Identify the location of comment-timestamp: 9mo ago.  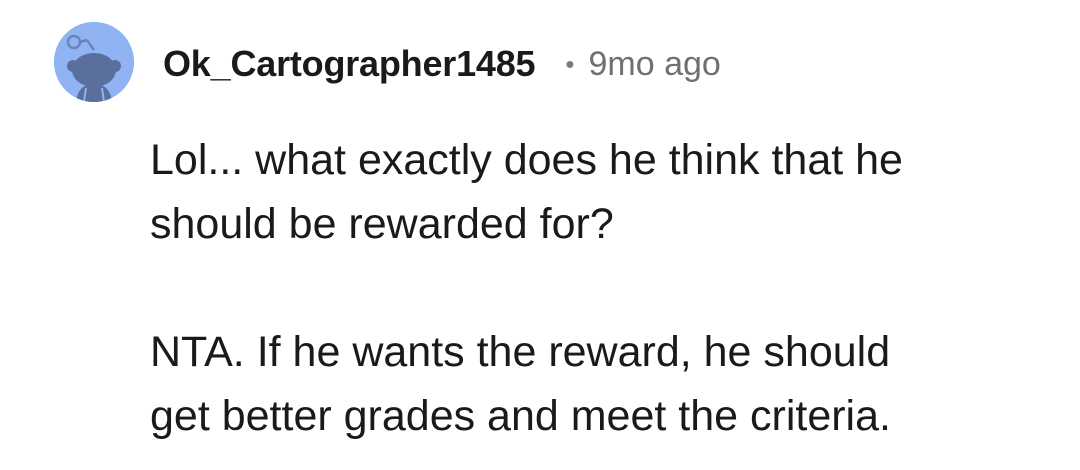
(654, 64).